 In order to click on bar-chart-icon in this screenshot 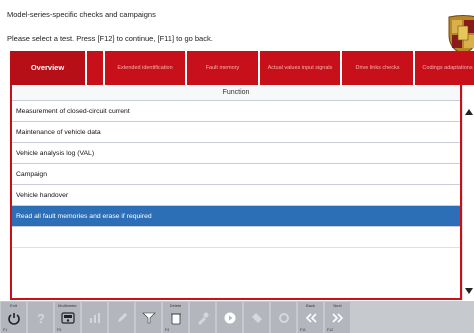, I will do `click(94, 317)`.